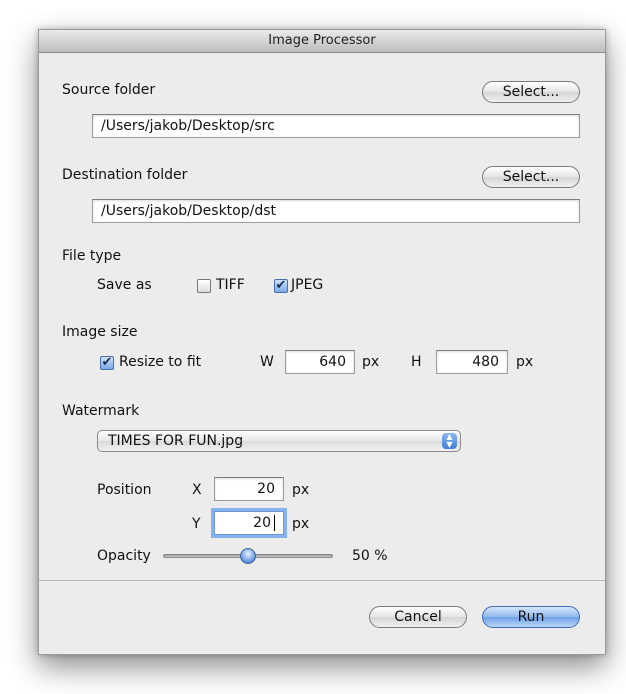  Describe the element at coordinates (267, 362) in the screenshot. I see `width-label: W` at that location.